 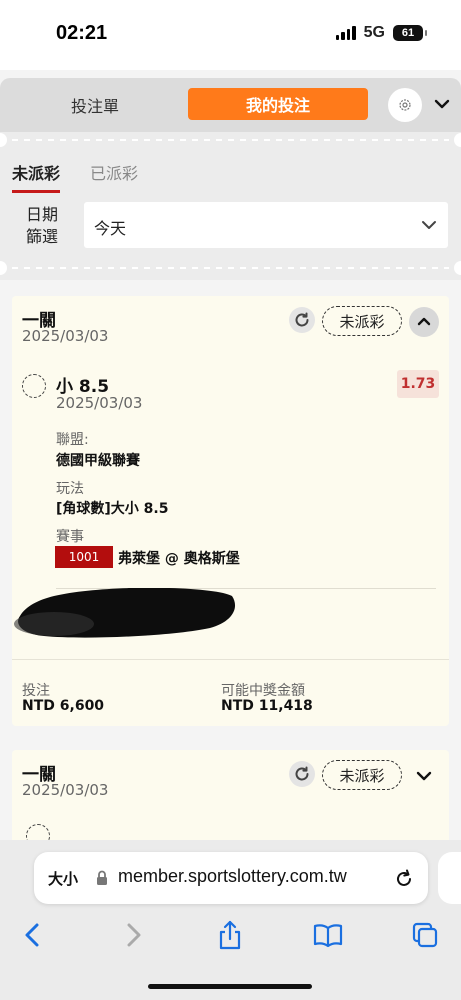 I want to click on text-size-button: 大小, so click(x=63, y=878).